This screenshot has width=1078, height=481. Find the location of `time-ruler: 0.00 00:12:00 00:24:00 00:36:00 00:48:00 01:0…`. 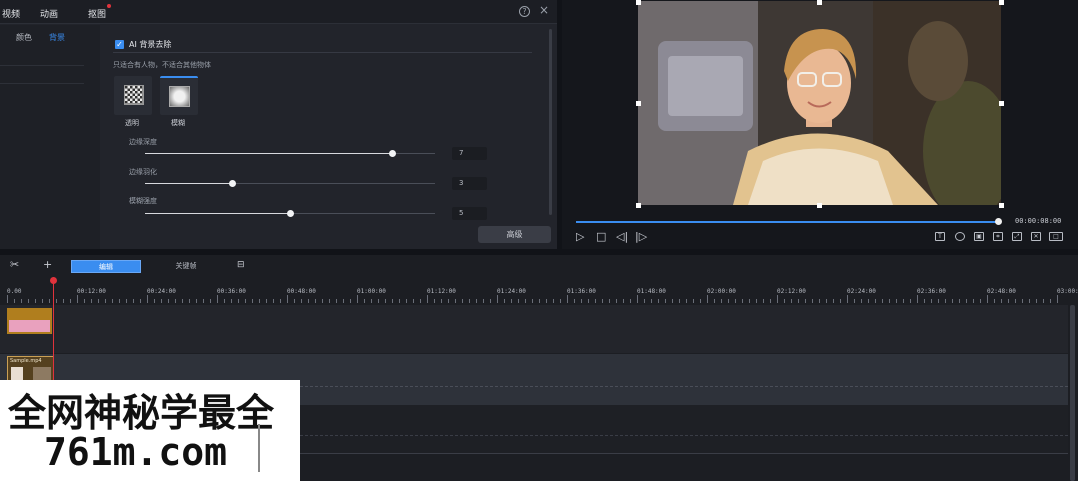

time-ruler: 0.00 00:12:00 00:24:00 00:36:00 00:48:00 01:0… is located at coordinates (539, 295).